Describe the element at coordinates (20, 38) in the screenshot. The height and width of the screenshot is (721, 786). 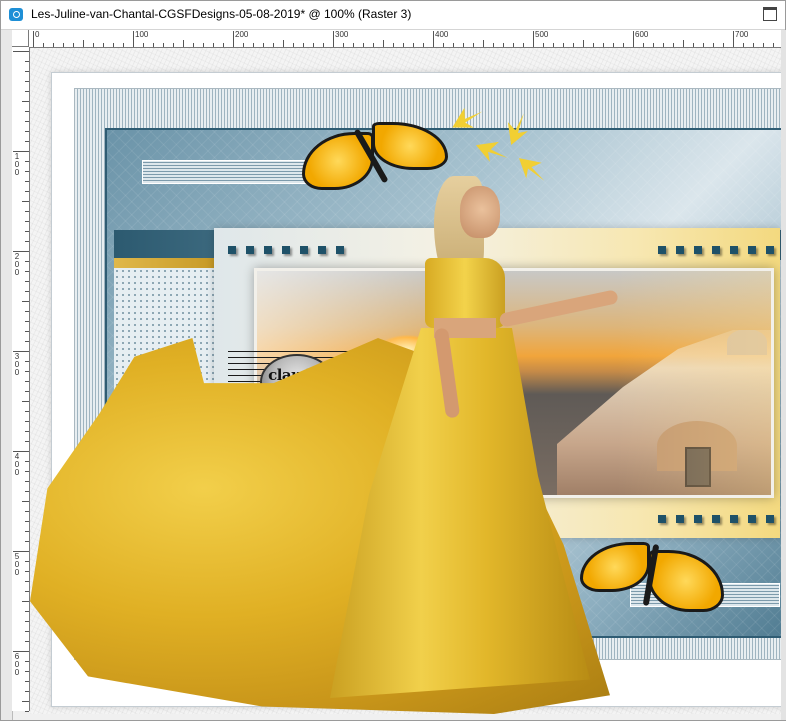
I see `ruler-corner` at that location.